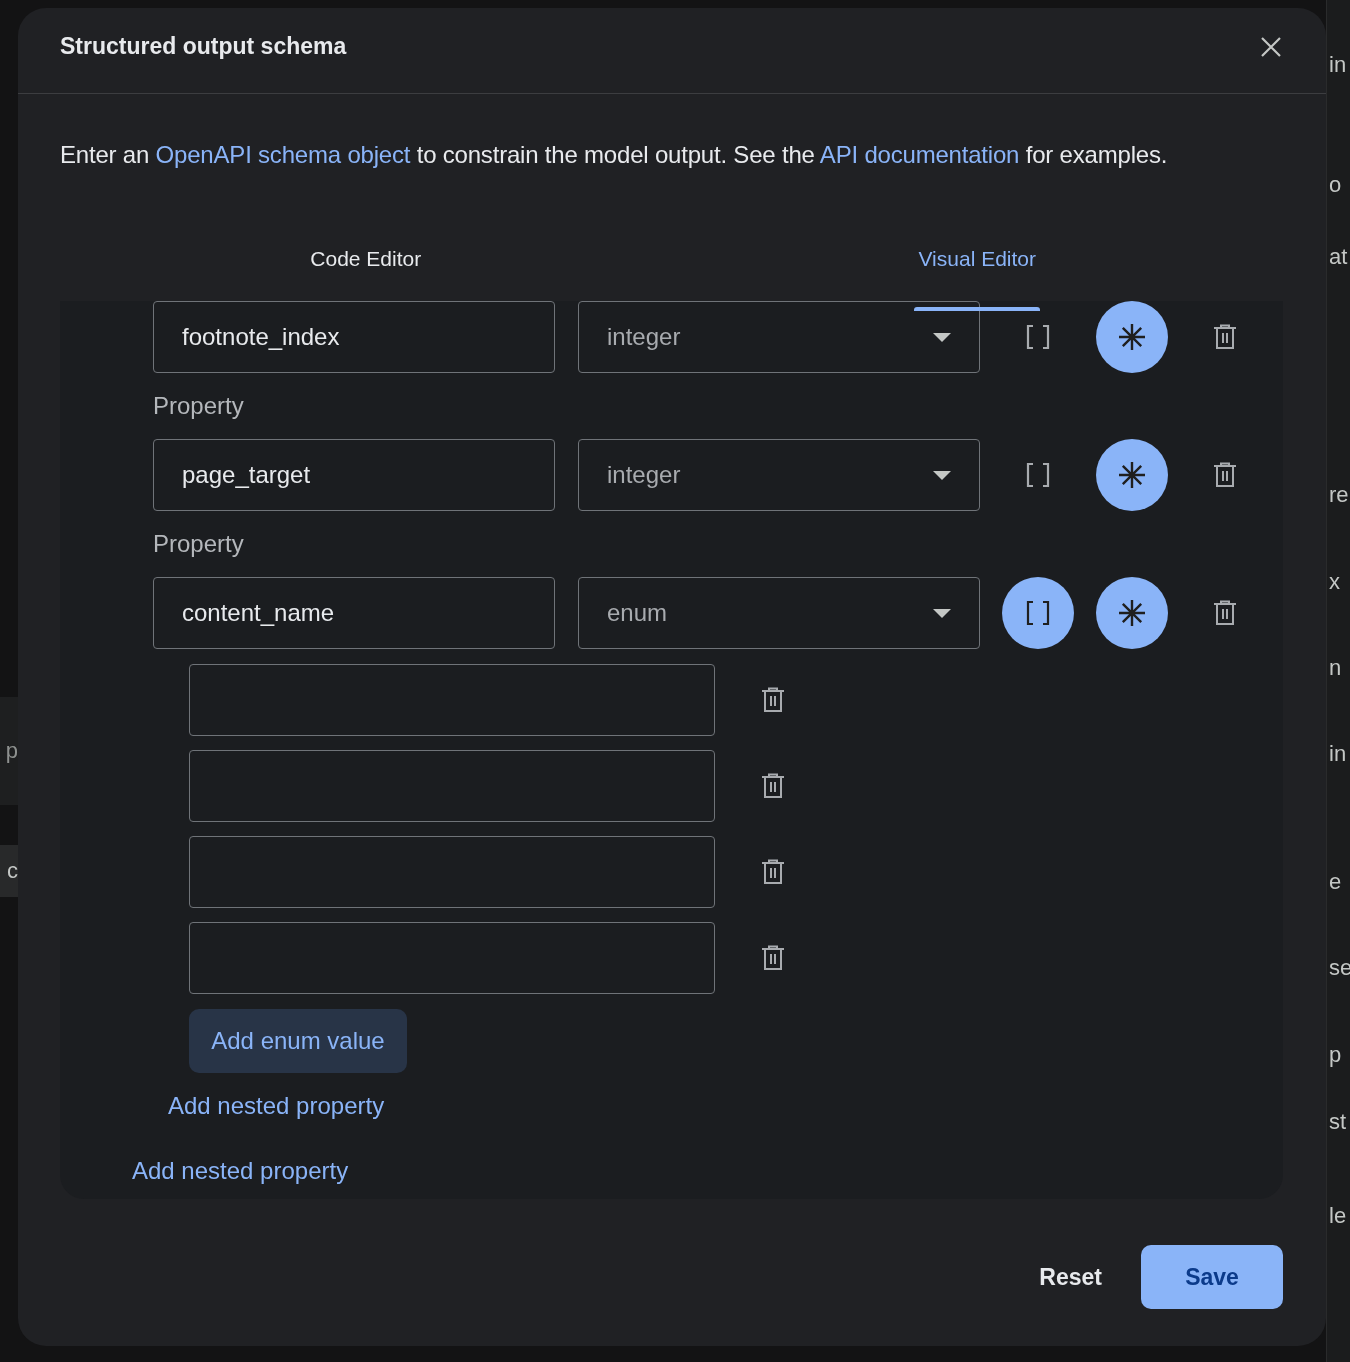 The image size is (1350, 1362). I want to click on reset-button: Reset, so click(1070, 1277).